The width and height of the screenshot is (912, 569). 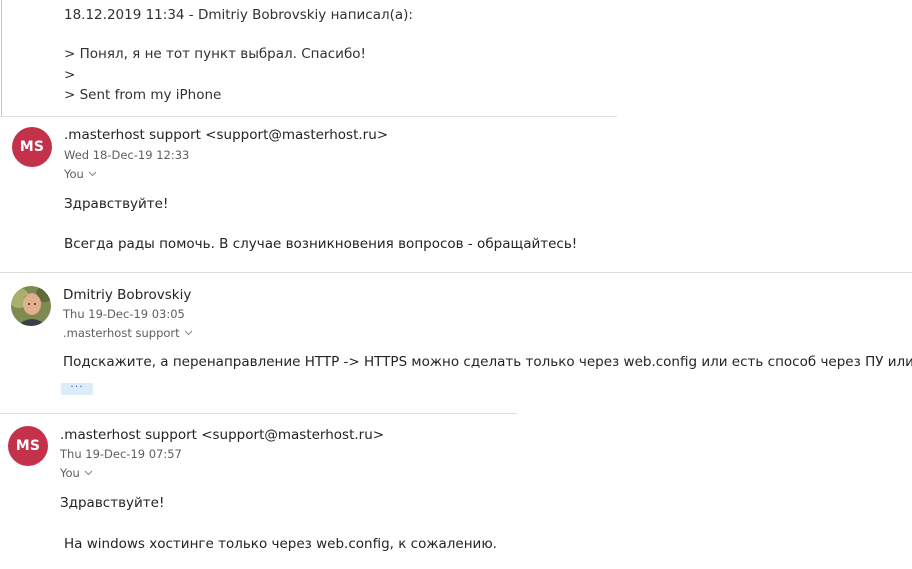 I want to click on avatar, so click(x=31, y=306).